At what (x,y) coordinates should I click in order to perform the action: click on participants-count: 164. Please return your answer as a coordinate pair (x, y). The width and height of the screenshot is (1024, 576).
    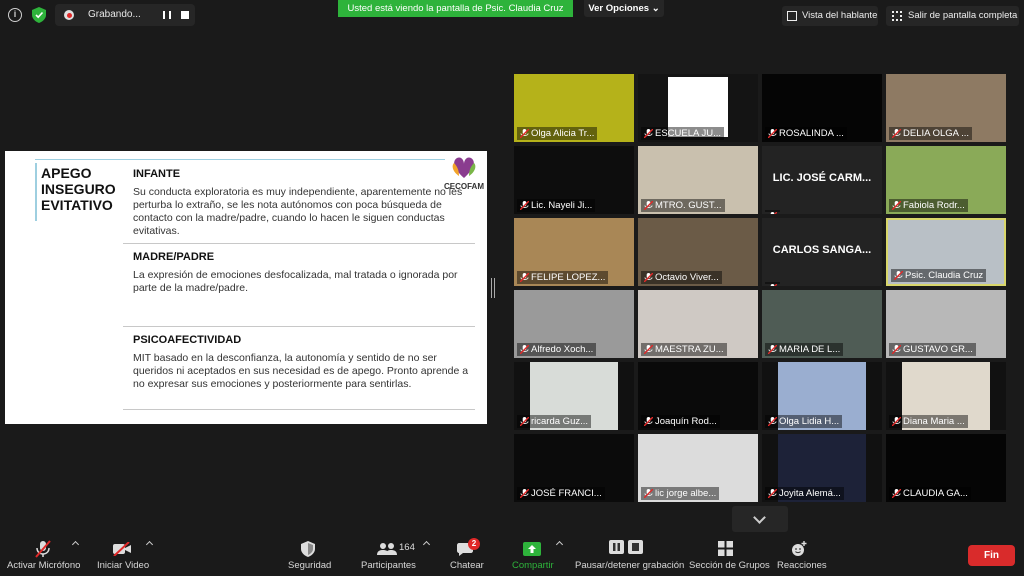
    Looking at the image, I should click on (407, 547).